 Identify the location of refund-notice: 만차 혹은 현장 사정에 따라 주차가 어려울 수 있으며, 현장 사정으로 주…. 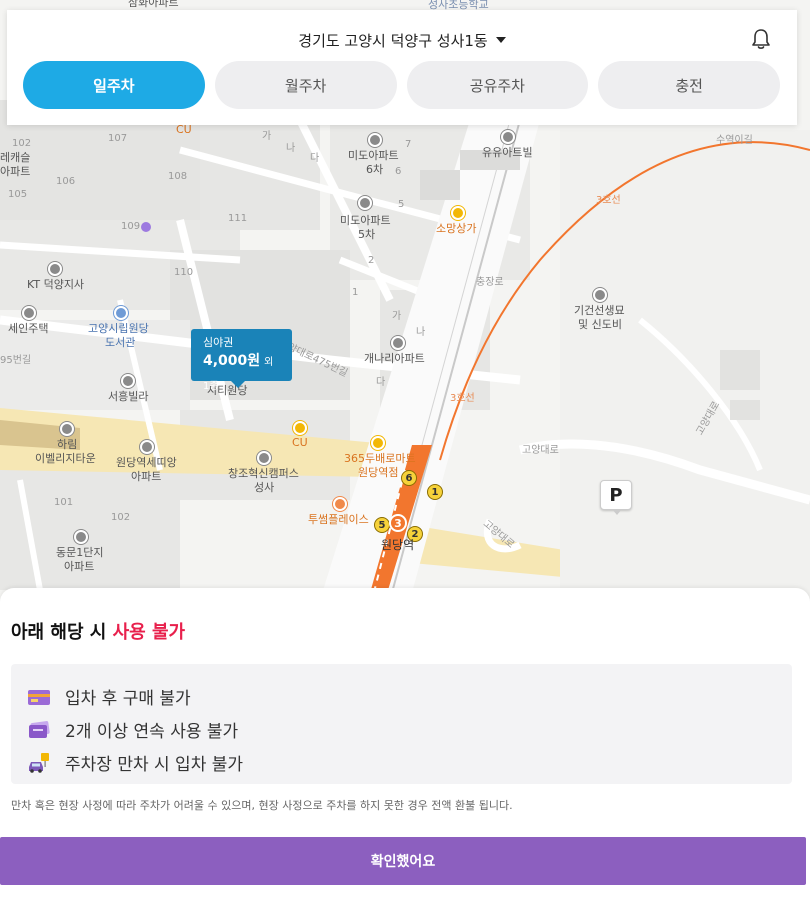
(262, 805).